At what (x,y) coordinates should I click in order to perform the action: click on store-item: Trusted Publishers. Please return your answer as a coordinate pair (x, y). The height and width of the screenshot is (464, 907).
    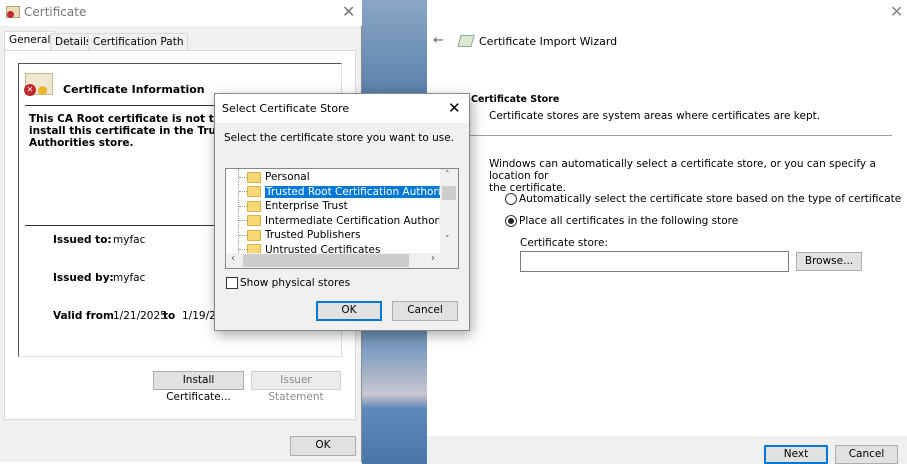
    Looking at the image, I should click on (300, 235).